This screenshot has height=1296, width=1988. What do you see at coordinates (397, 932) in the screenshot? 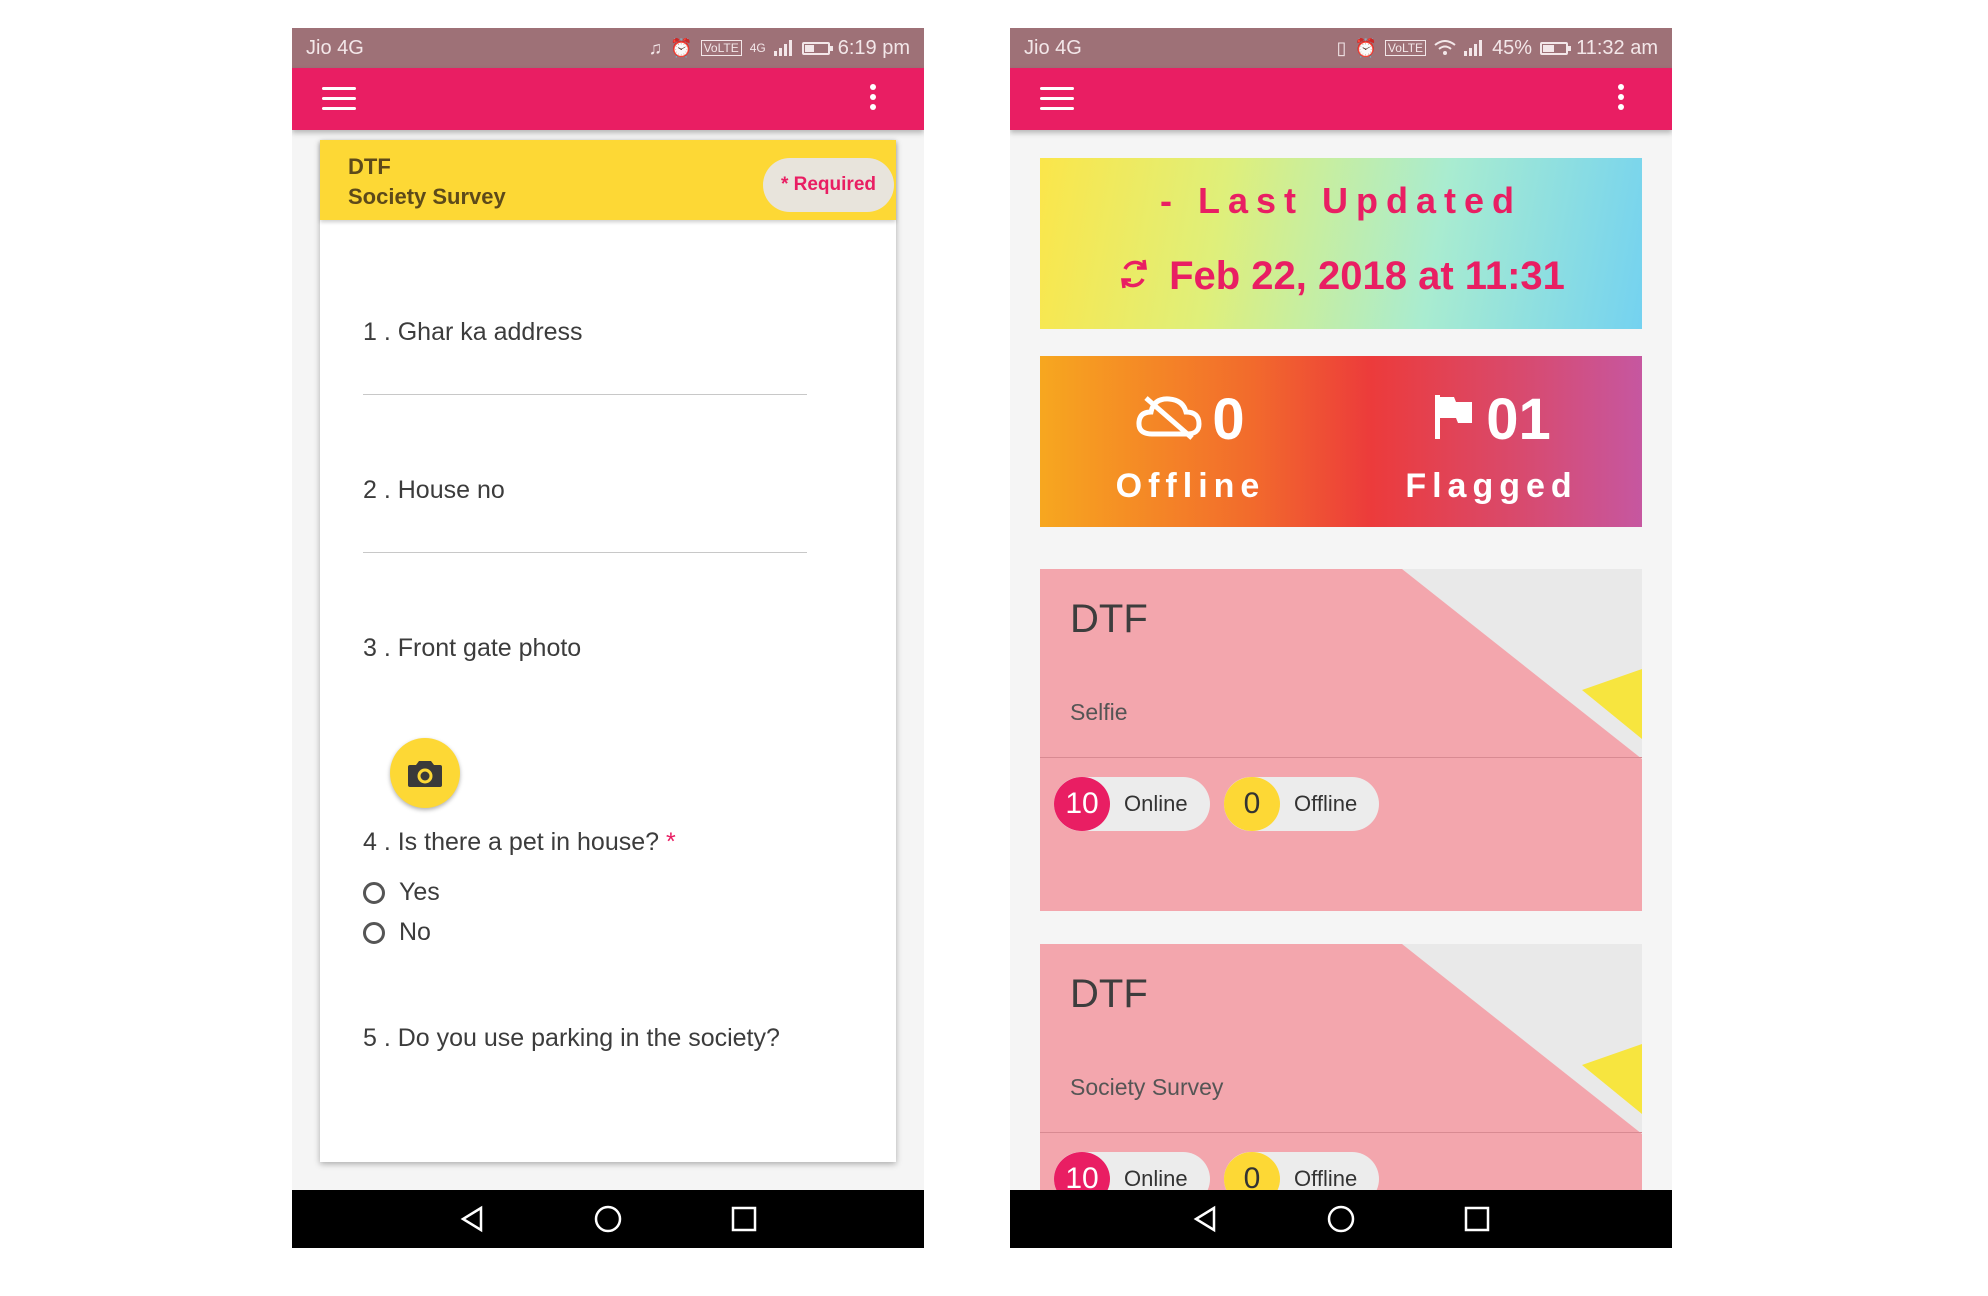
I see `radio-no: No` at bounding box center [397, 932].